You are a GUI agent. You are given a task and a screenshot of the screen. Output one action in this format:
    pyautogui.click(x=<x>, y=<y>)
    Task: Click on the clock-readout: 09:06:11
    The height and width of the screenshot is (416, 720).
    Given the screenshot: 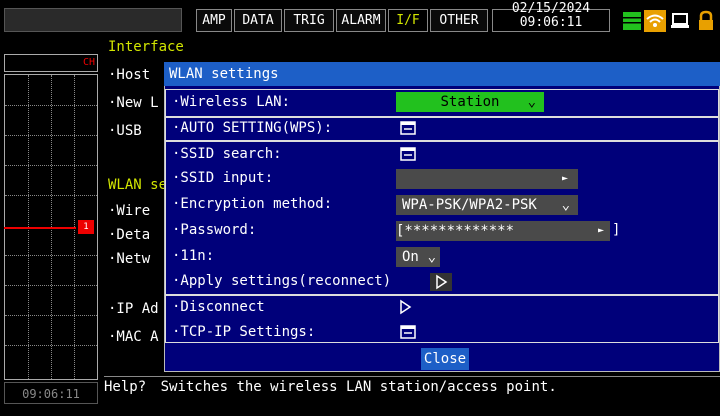 What is the action you would take?
    pyautogui.click(x=51, y=393)
    